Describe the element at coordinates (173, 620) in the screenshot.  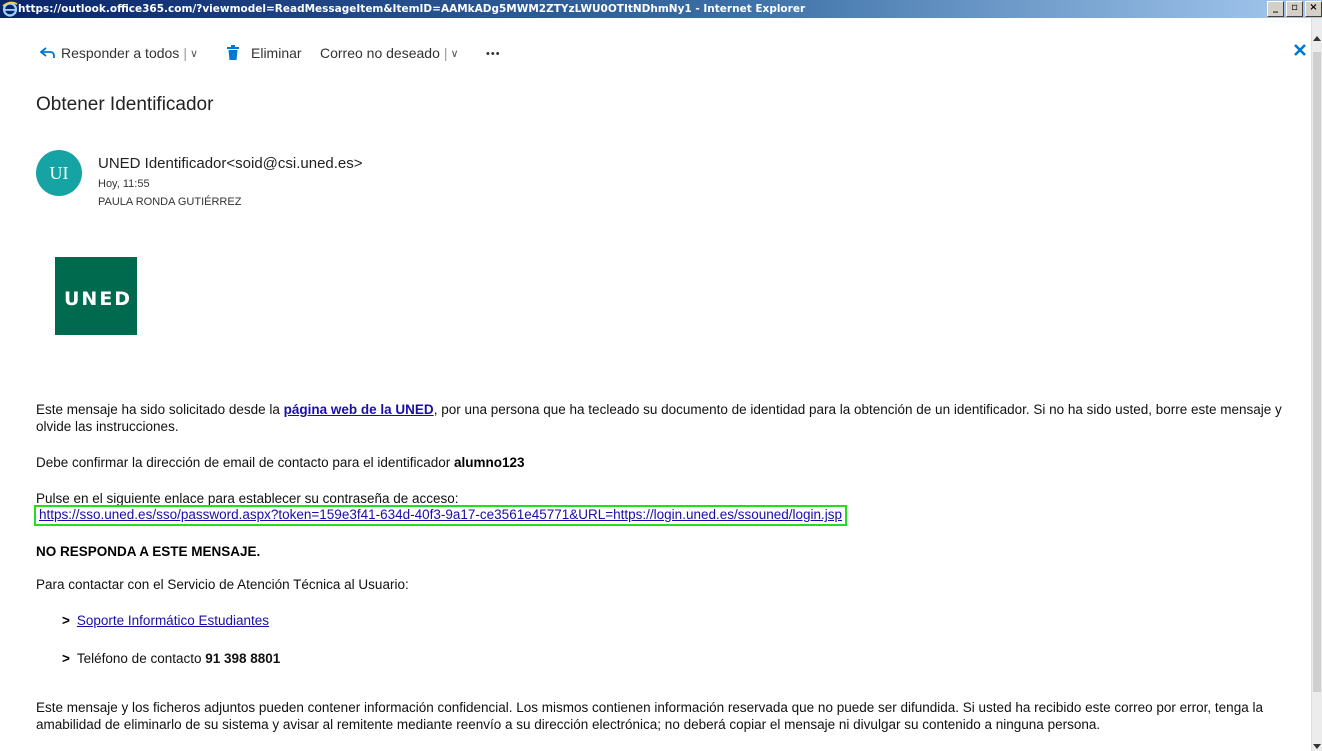
I see `support-link: Soporte Informático Estudiantes` at that location.